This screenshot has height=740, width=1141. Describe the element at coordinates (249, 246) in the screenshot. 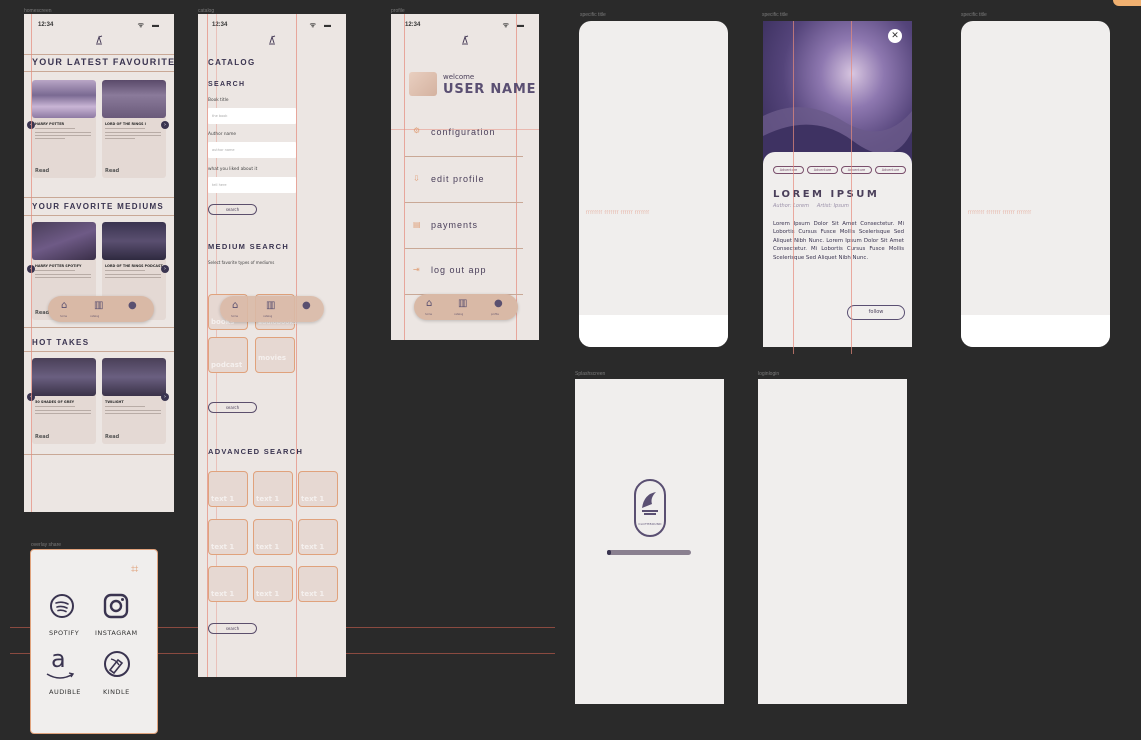

I see `section-title: MEDIUM SEARCH` at that location.